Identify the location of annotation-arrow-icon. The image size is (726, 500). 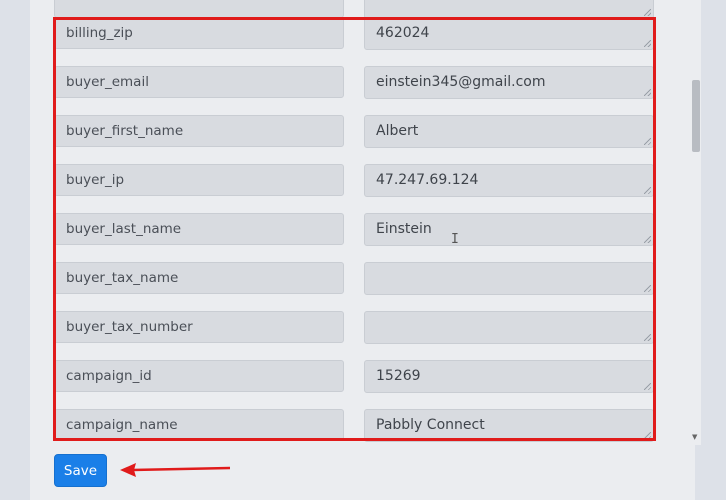
(175, 470).